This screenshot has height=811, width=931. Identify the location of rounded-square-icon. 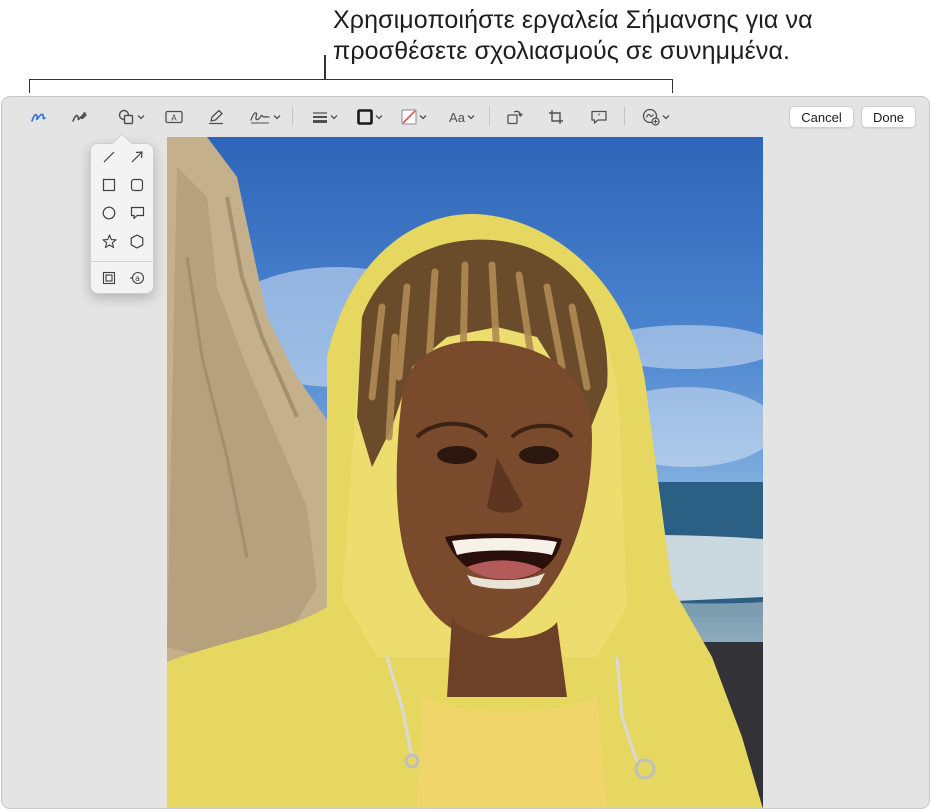
(137, 185).